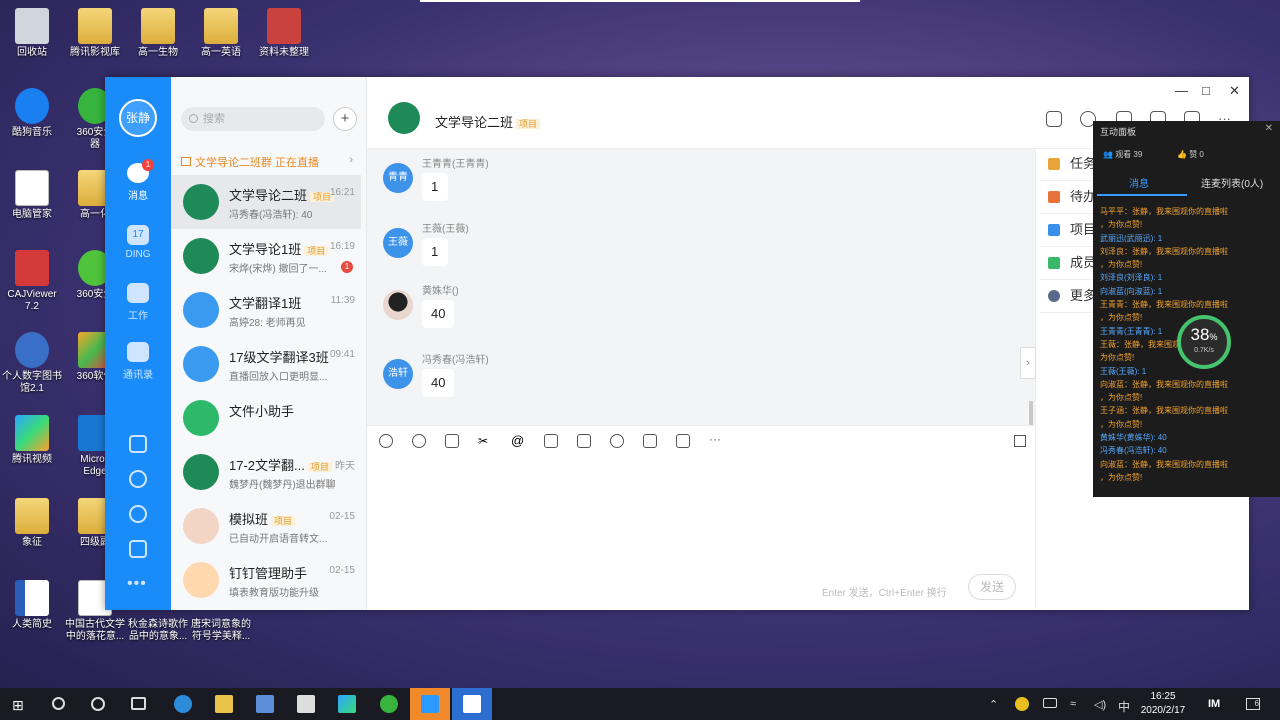 Image resolution: width=1280 pixels, height=720 pixels. I want to click on desktop-icon-word-doc: 人类简史, so click(32, 605).